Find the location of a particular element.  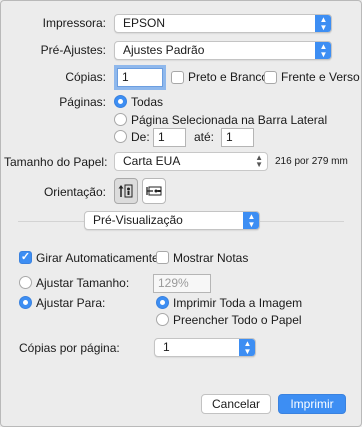

paper-size-label: Tamanho do Papel: is located at coordinates (56, 162).